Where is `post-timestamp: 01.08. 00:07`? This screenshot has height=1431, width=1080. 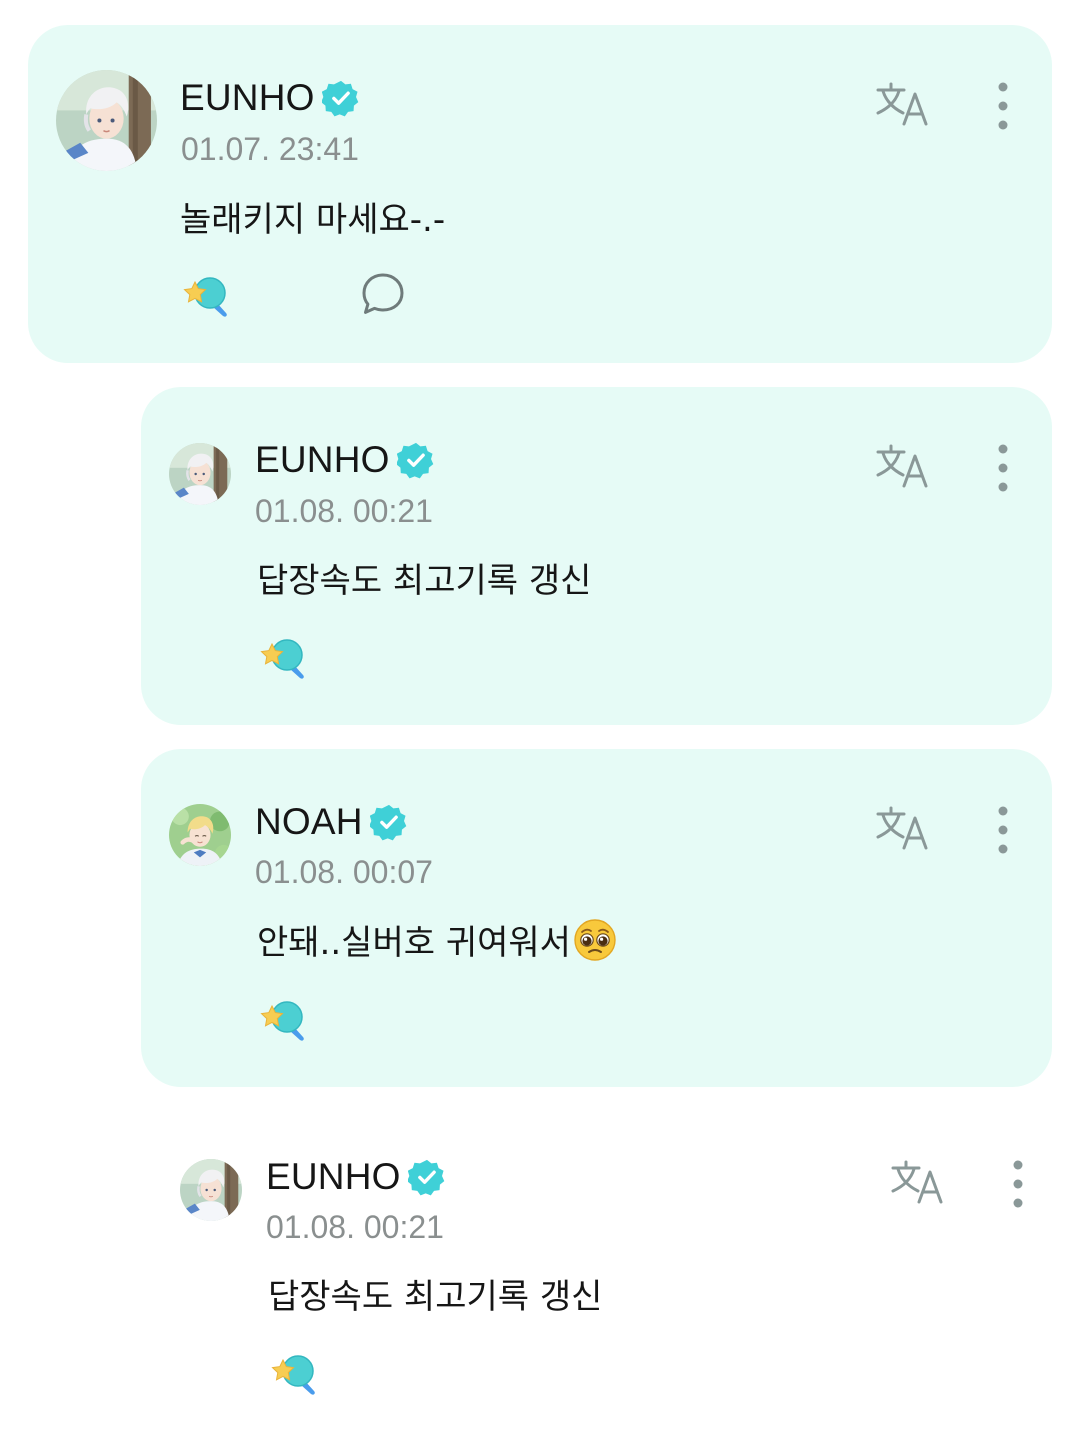 post-timestamp: 01.08. 00:07 is located at coordinates (344, 872).